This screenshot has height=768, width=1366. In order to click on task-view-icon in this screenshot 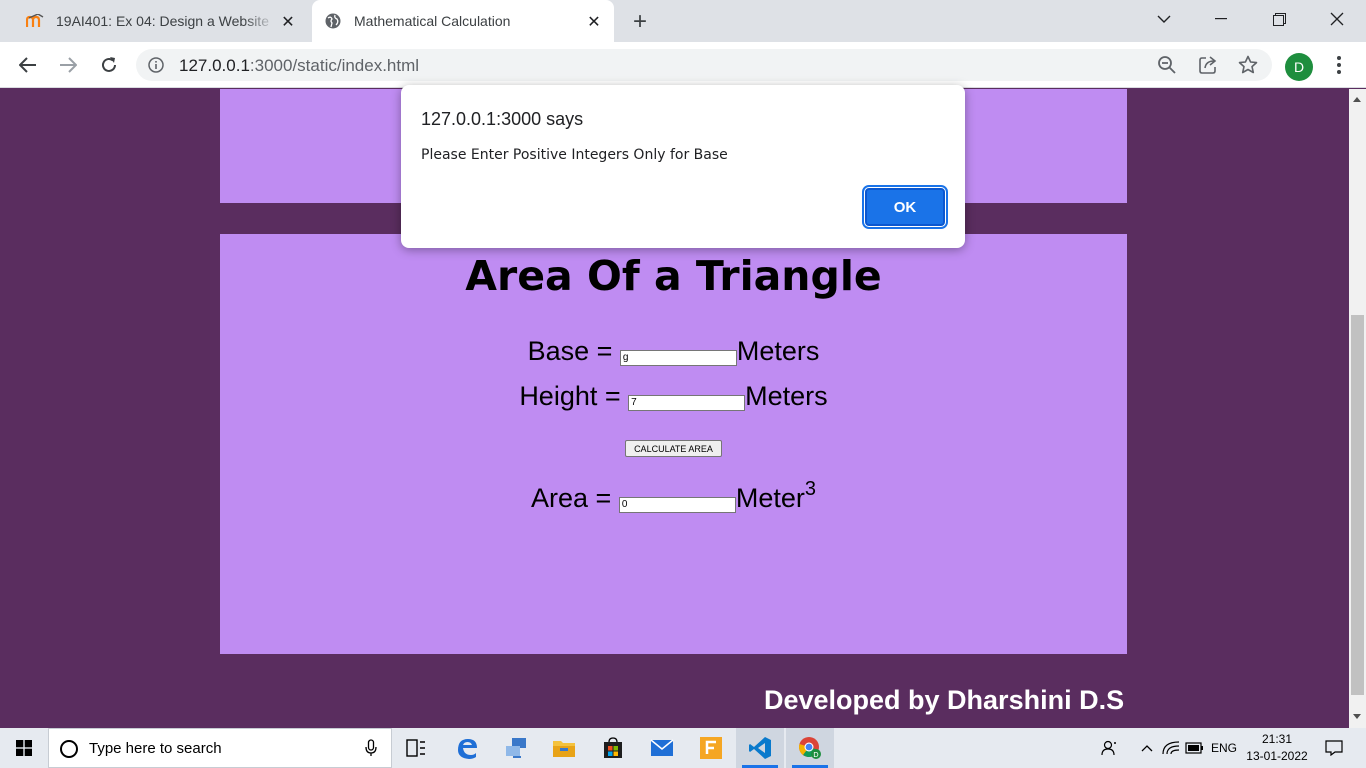, I will do `click(416, 748)`.